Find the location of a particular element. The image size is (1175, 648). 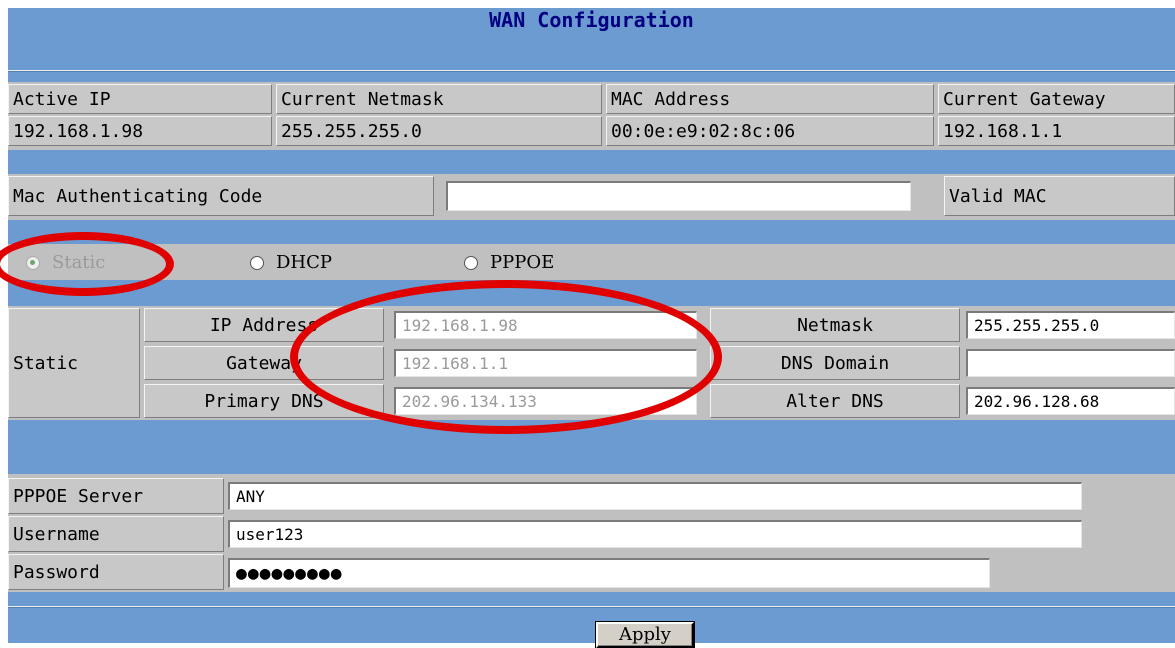

primary-dns-field: 202.96.134.133 is located at coordinates (545, 401).